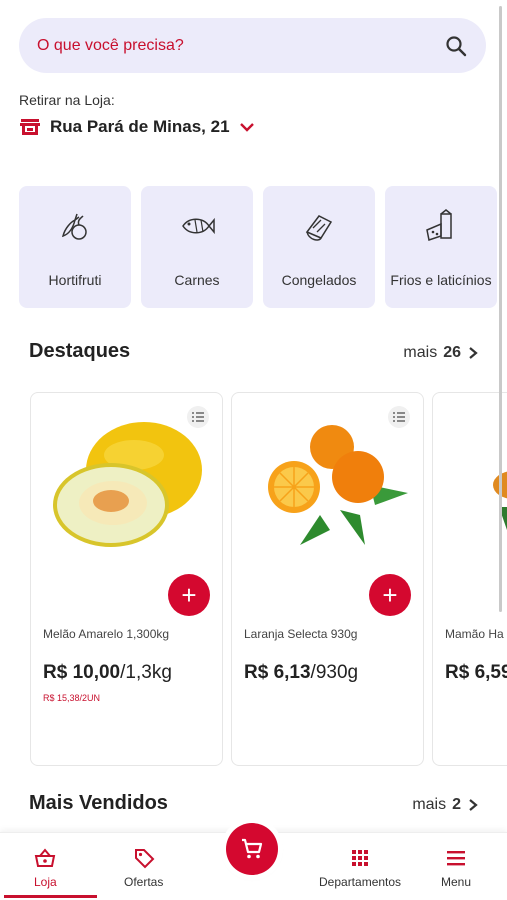  What do you see at coordinates (67, 100) in the screenshot?
I see `pickup-label: Retirar na Loja:` at bounding box center [67, 100].